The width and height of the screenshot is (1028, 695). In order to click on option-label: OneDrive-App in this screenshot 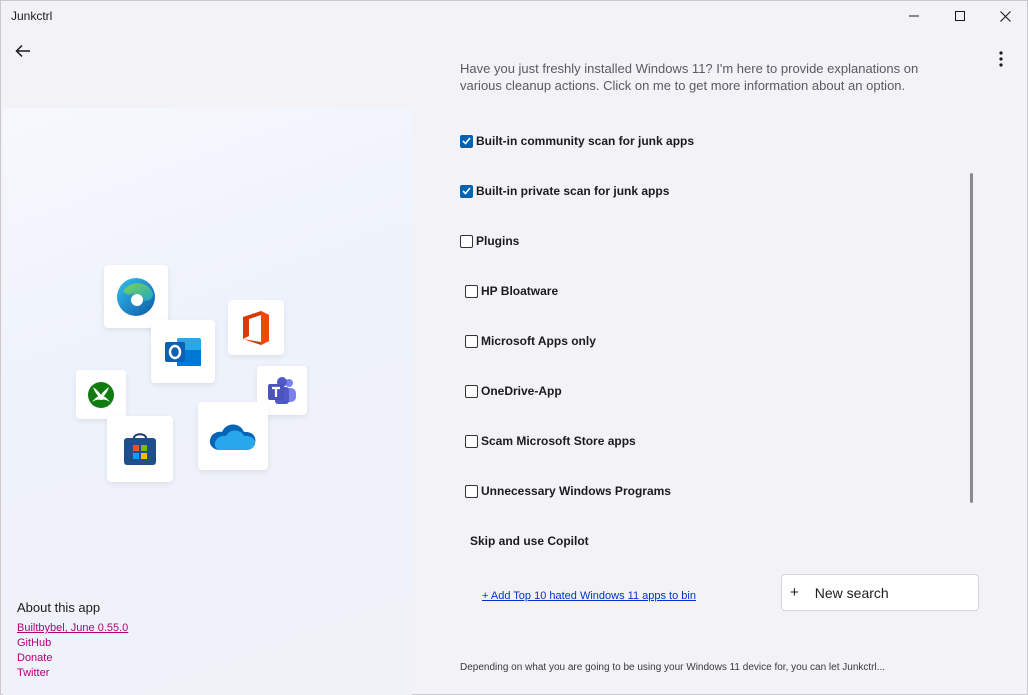, I will do `click(521, 391)`.